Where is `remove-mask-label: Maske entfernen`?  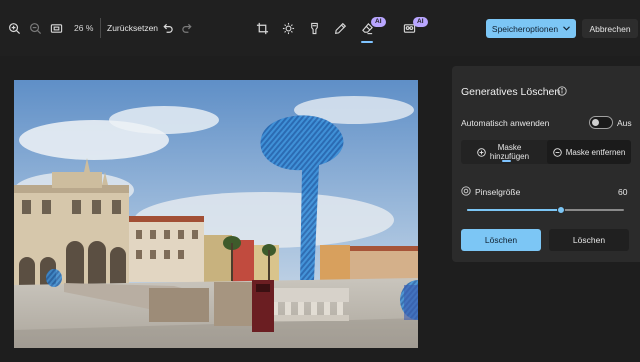 remove-mask-label: Maske entfernen is located at coordinates (595, 152).